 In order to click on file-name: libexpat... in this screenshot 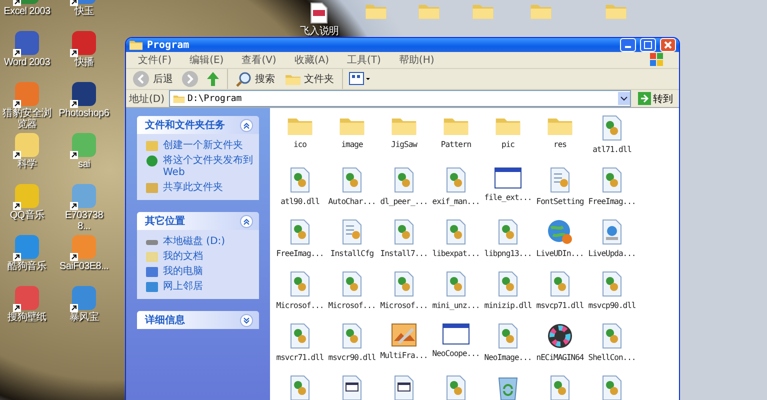, I will do `click(456, 253)`.